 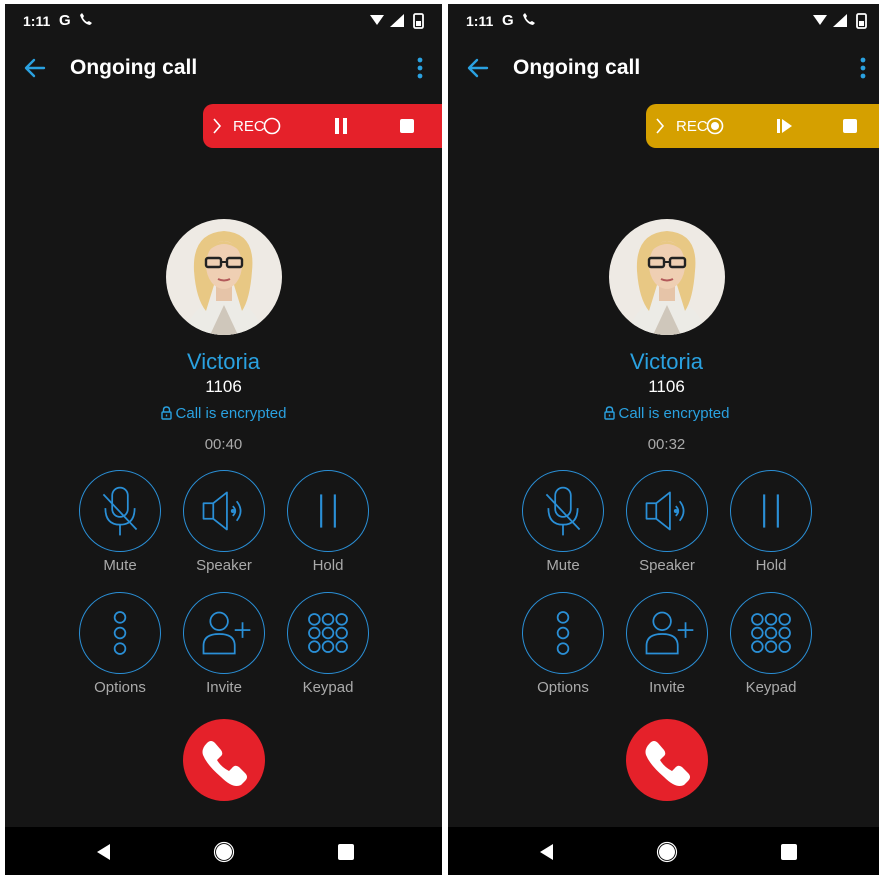 What do you see at coordinates (223, 444) in the screenshot?
I see `call-duration: 00:40` at bounding box center [223, 444].